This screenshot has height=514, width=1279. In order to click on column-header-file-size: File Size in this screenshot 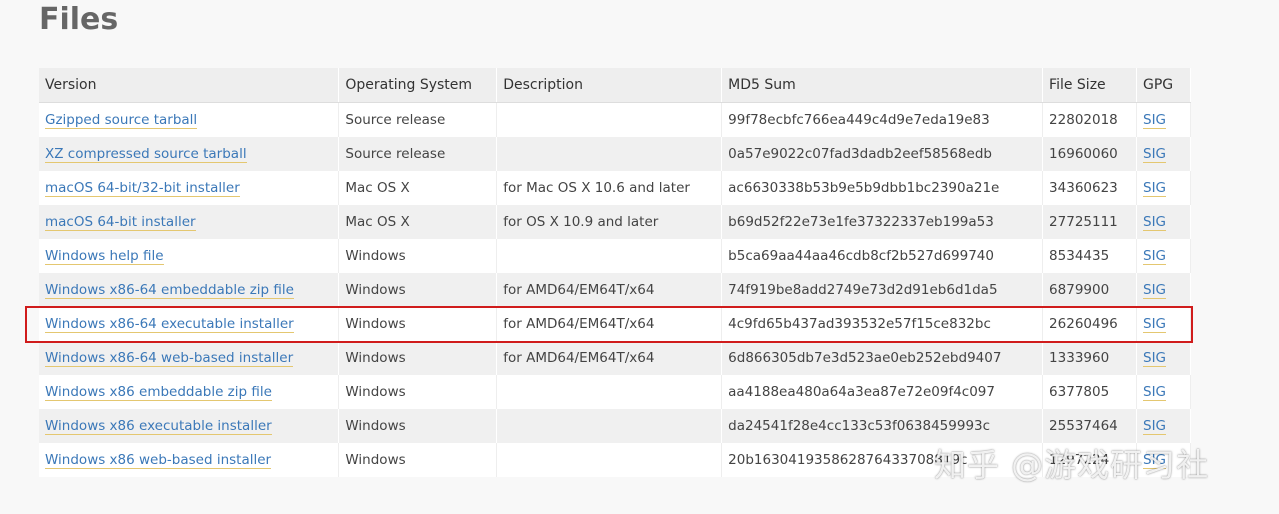, I will do `click(1089, 85)`.